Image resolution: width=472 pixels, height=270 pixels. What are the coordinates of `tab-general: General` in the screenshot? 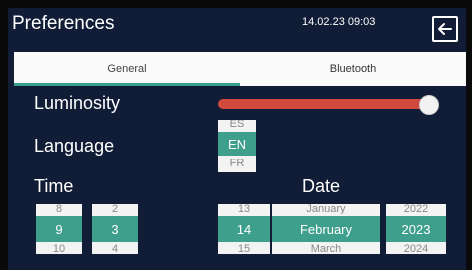 It's located at (127, 69).